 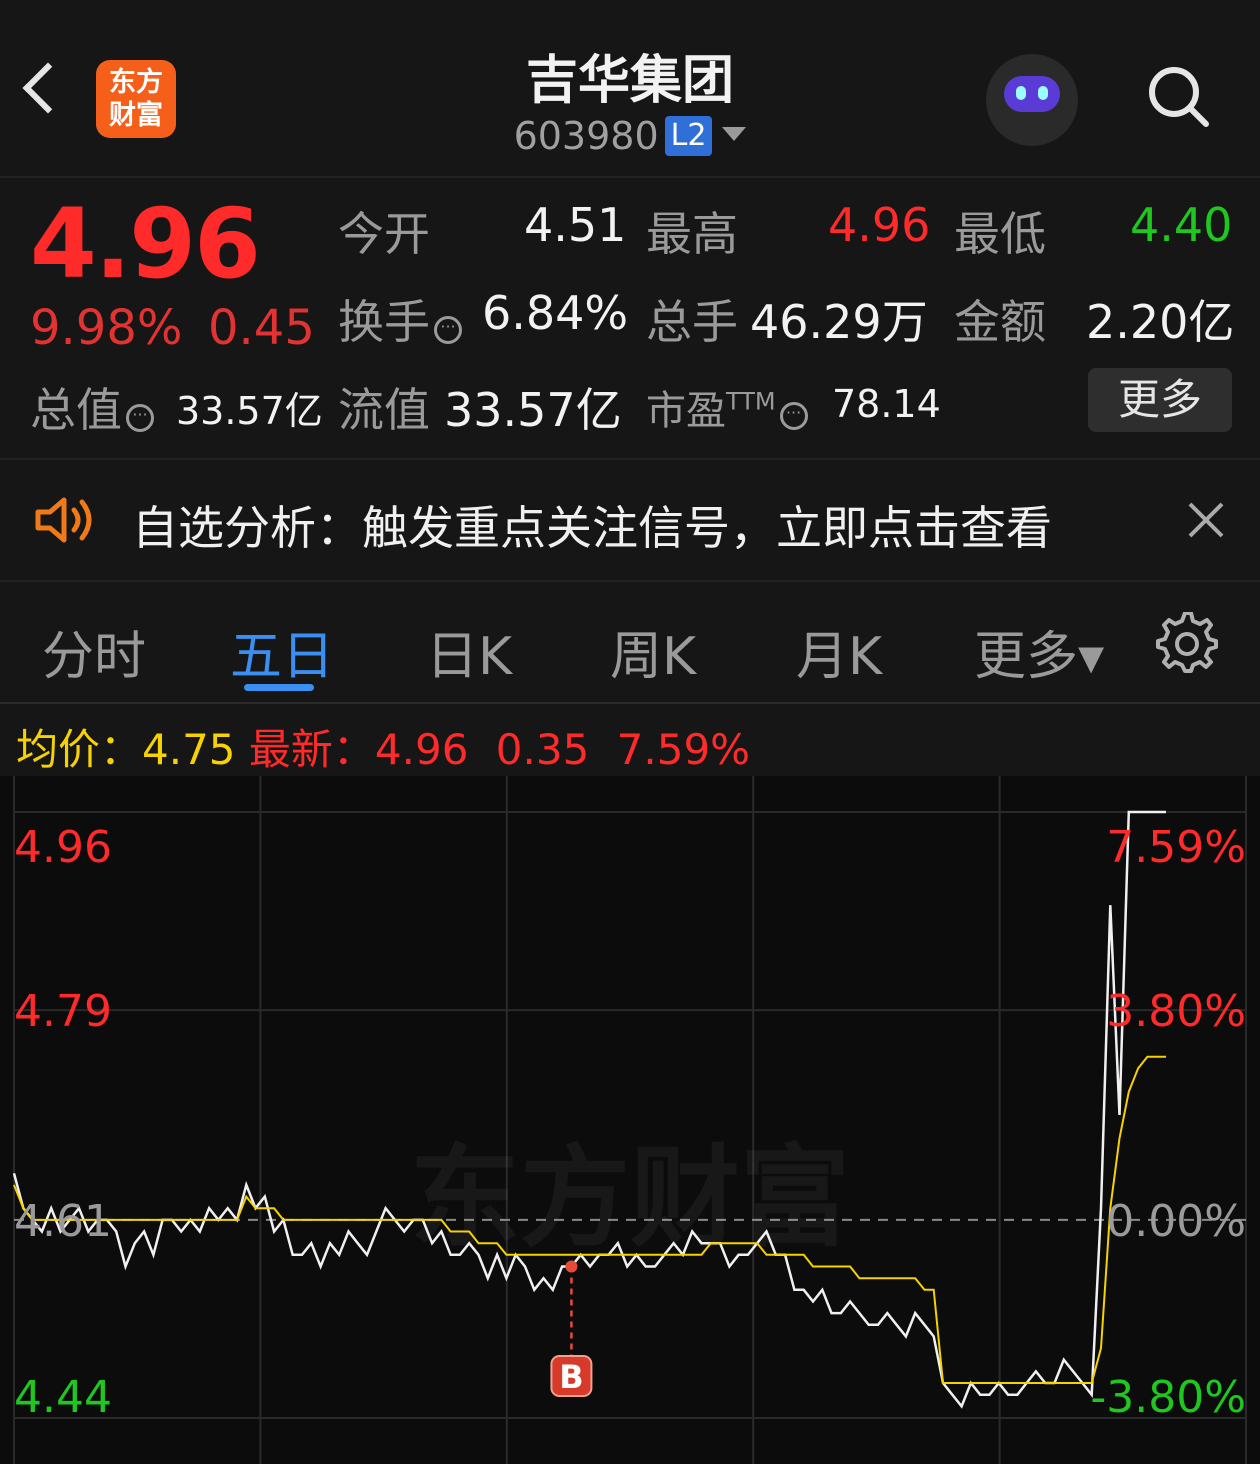 I want to click on low-label: 最低, so click(x=1000, y=234).